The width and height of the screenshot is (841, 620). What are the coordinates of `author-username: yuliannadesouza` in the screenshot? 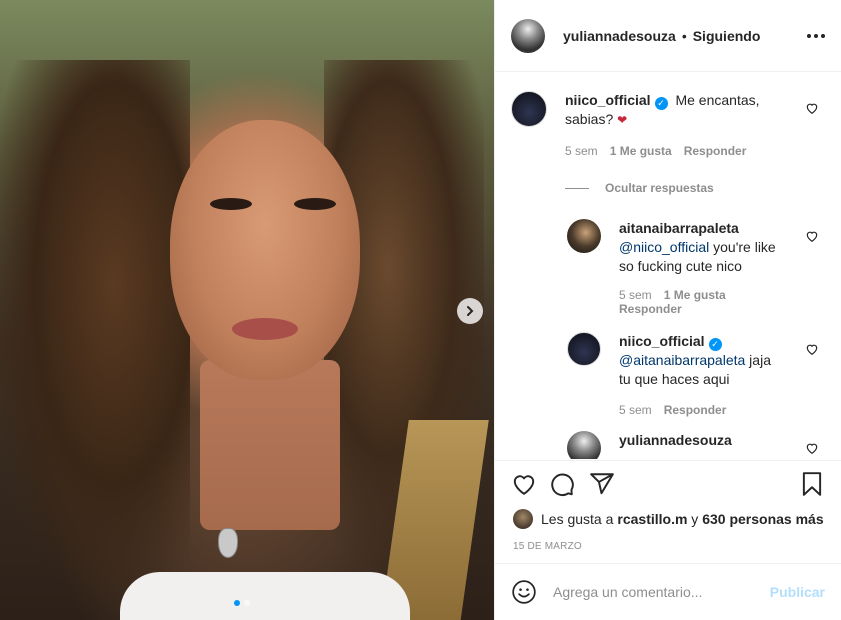 It's located at (619, 36).